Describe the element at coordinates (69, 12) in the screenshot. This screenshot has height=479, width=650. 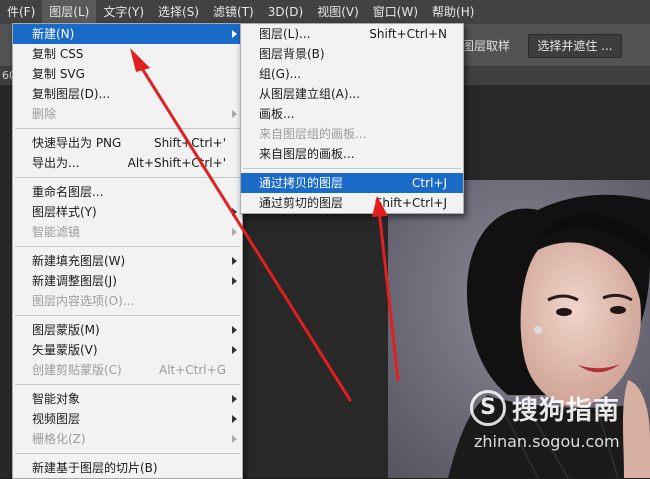
I see `menubar-item-1: 图层(L)` at that location.